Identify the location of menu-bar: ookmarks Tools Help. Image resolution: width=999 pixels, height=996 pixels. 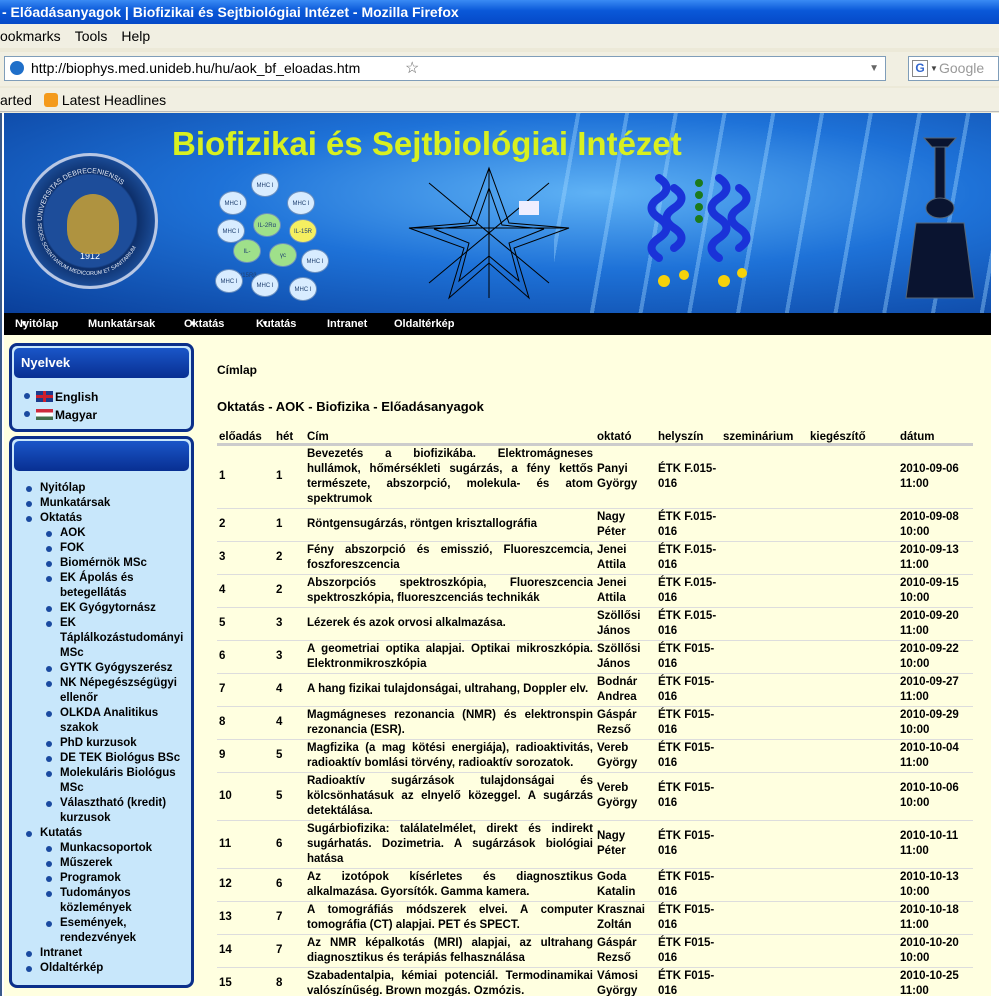
(499, 36).